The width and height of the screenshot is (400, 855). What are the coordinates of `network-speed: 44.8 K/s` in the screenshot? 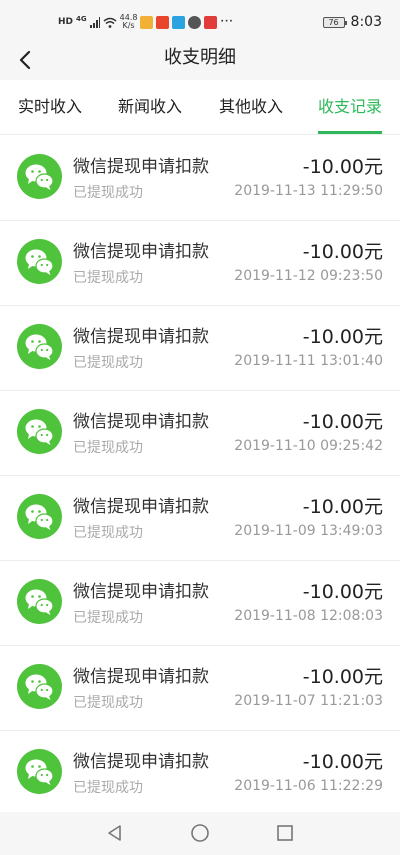 It's located at (129, 22).